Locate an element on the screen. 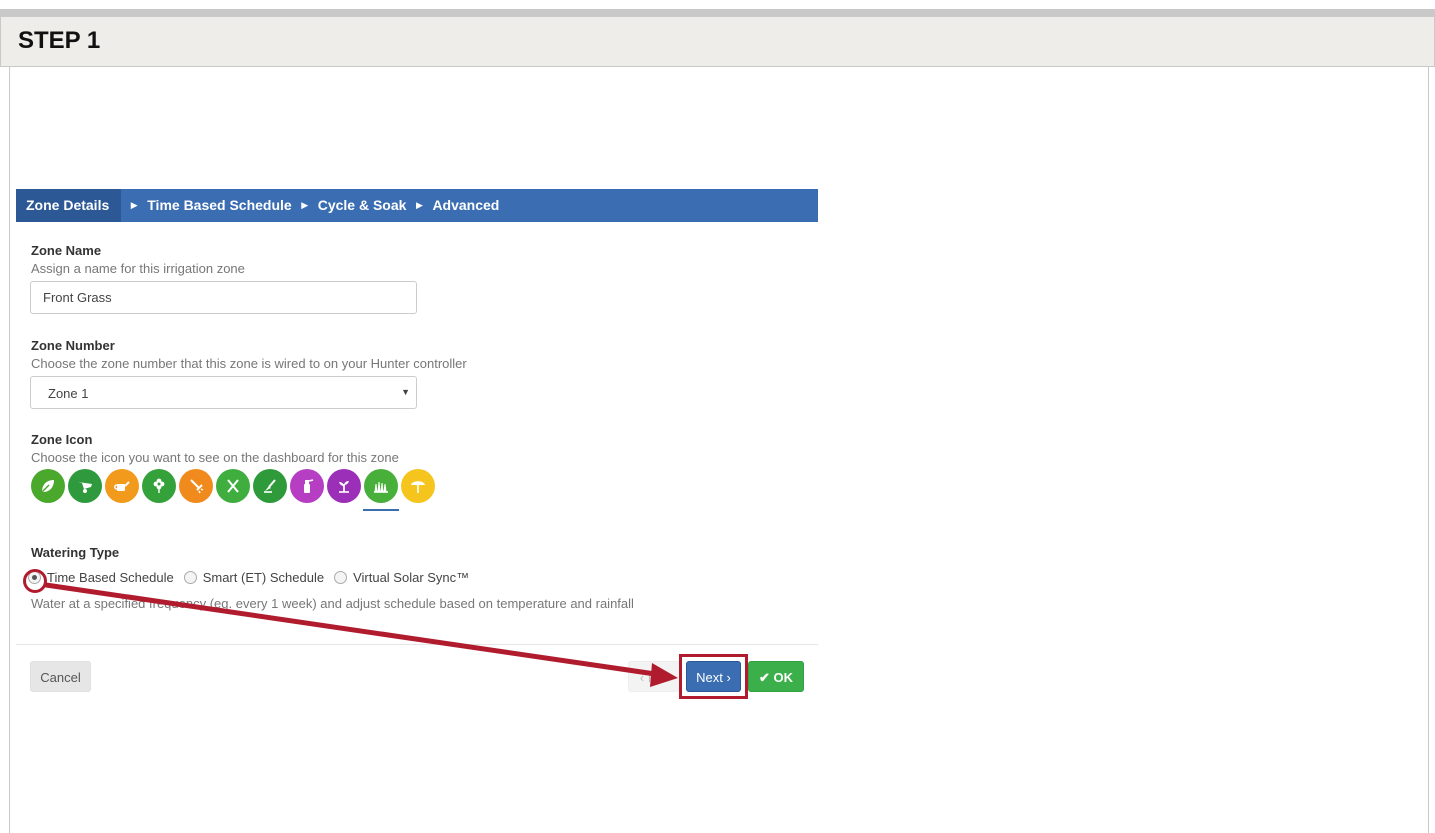 The height and width of the screenshot is (833, 1435). radio-virtual-solar-sync-label: Virtual Solar Sync™ is located at coordinates (411, 577).